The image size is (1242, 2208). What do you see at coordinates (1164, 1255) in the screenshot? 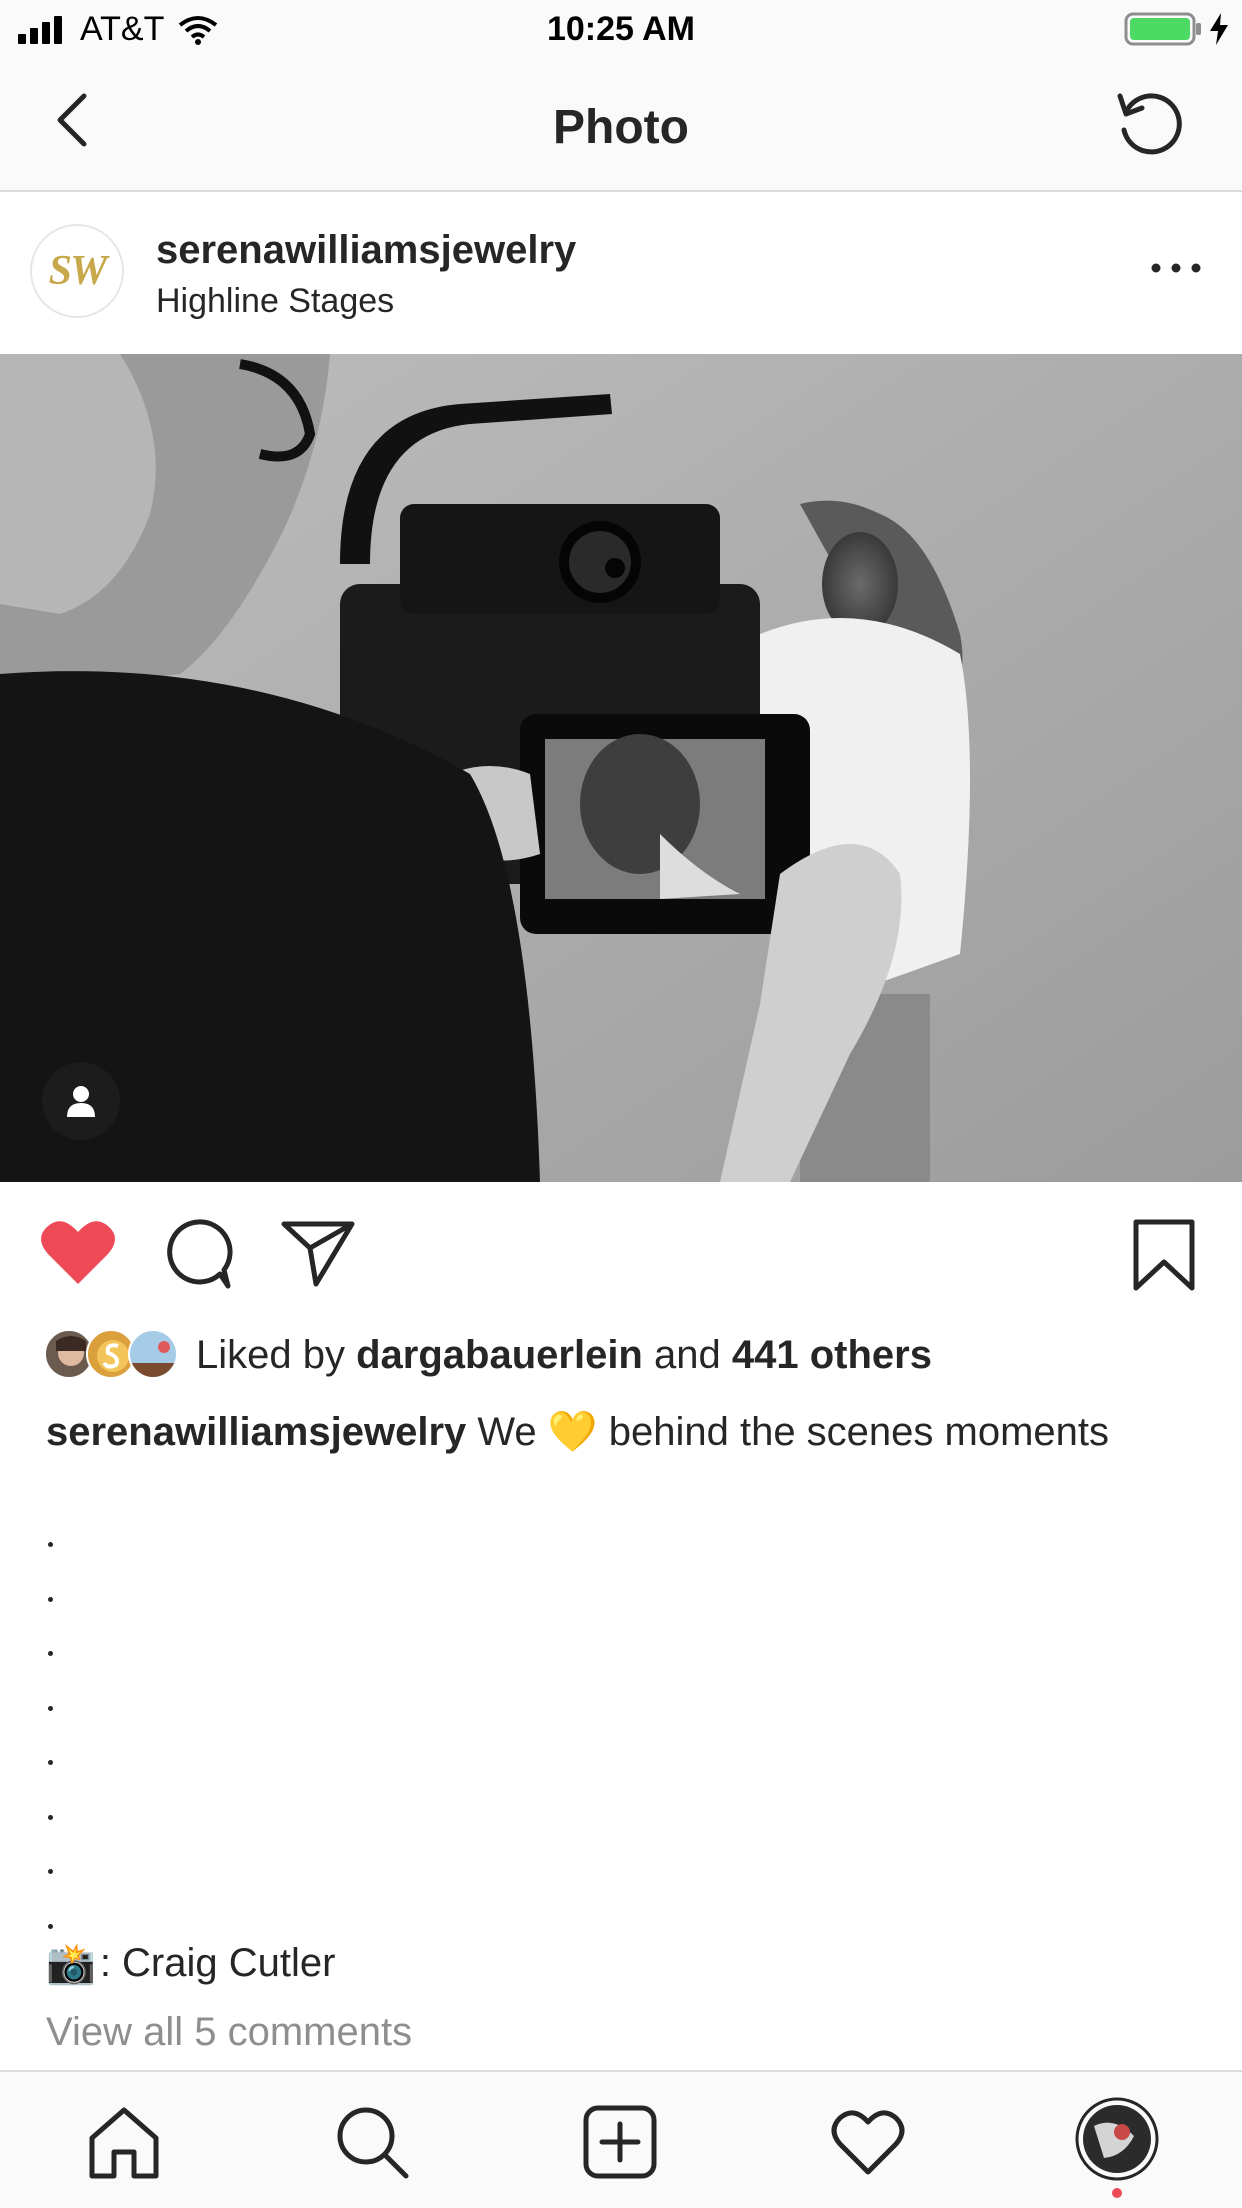
I see `bookmark-icon` at bounding box center [1164, 1255].